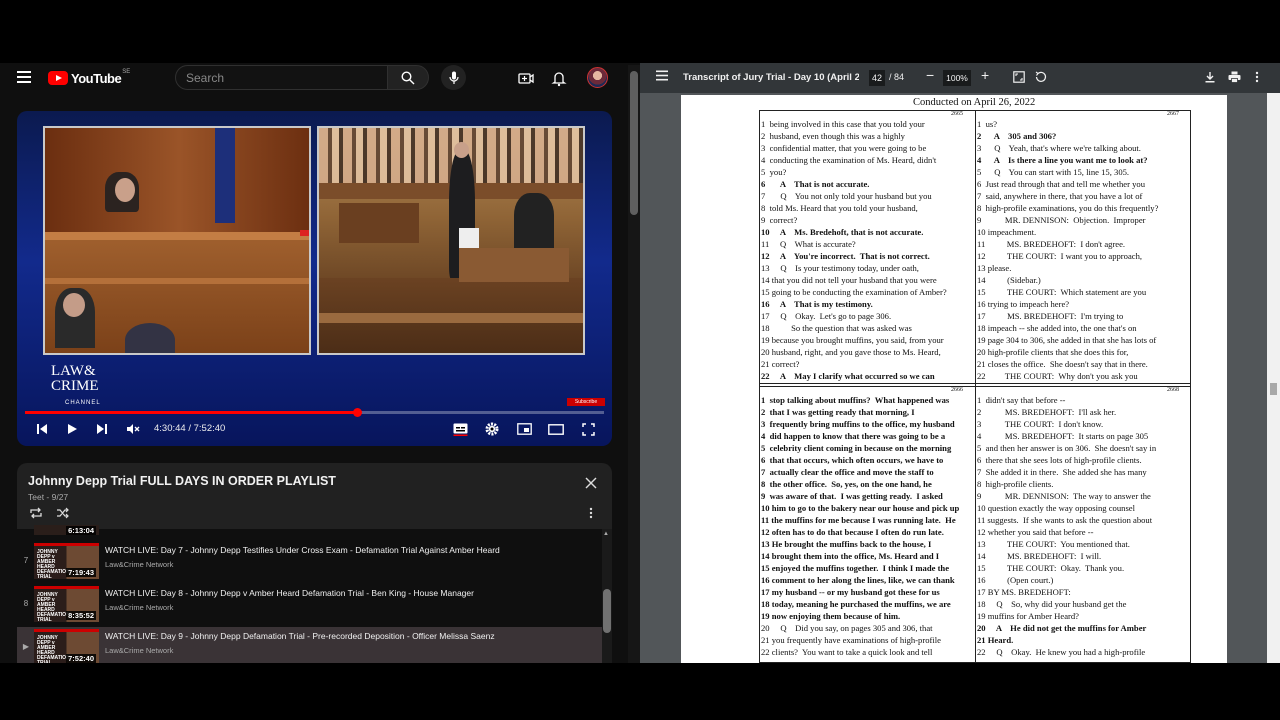 Image resolution: width=1280 pixels, height=720 pixels. Describe the element at coordinates (779, 220) in the screenshot. I see `transcript-line: 9 correct?` at that location.